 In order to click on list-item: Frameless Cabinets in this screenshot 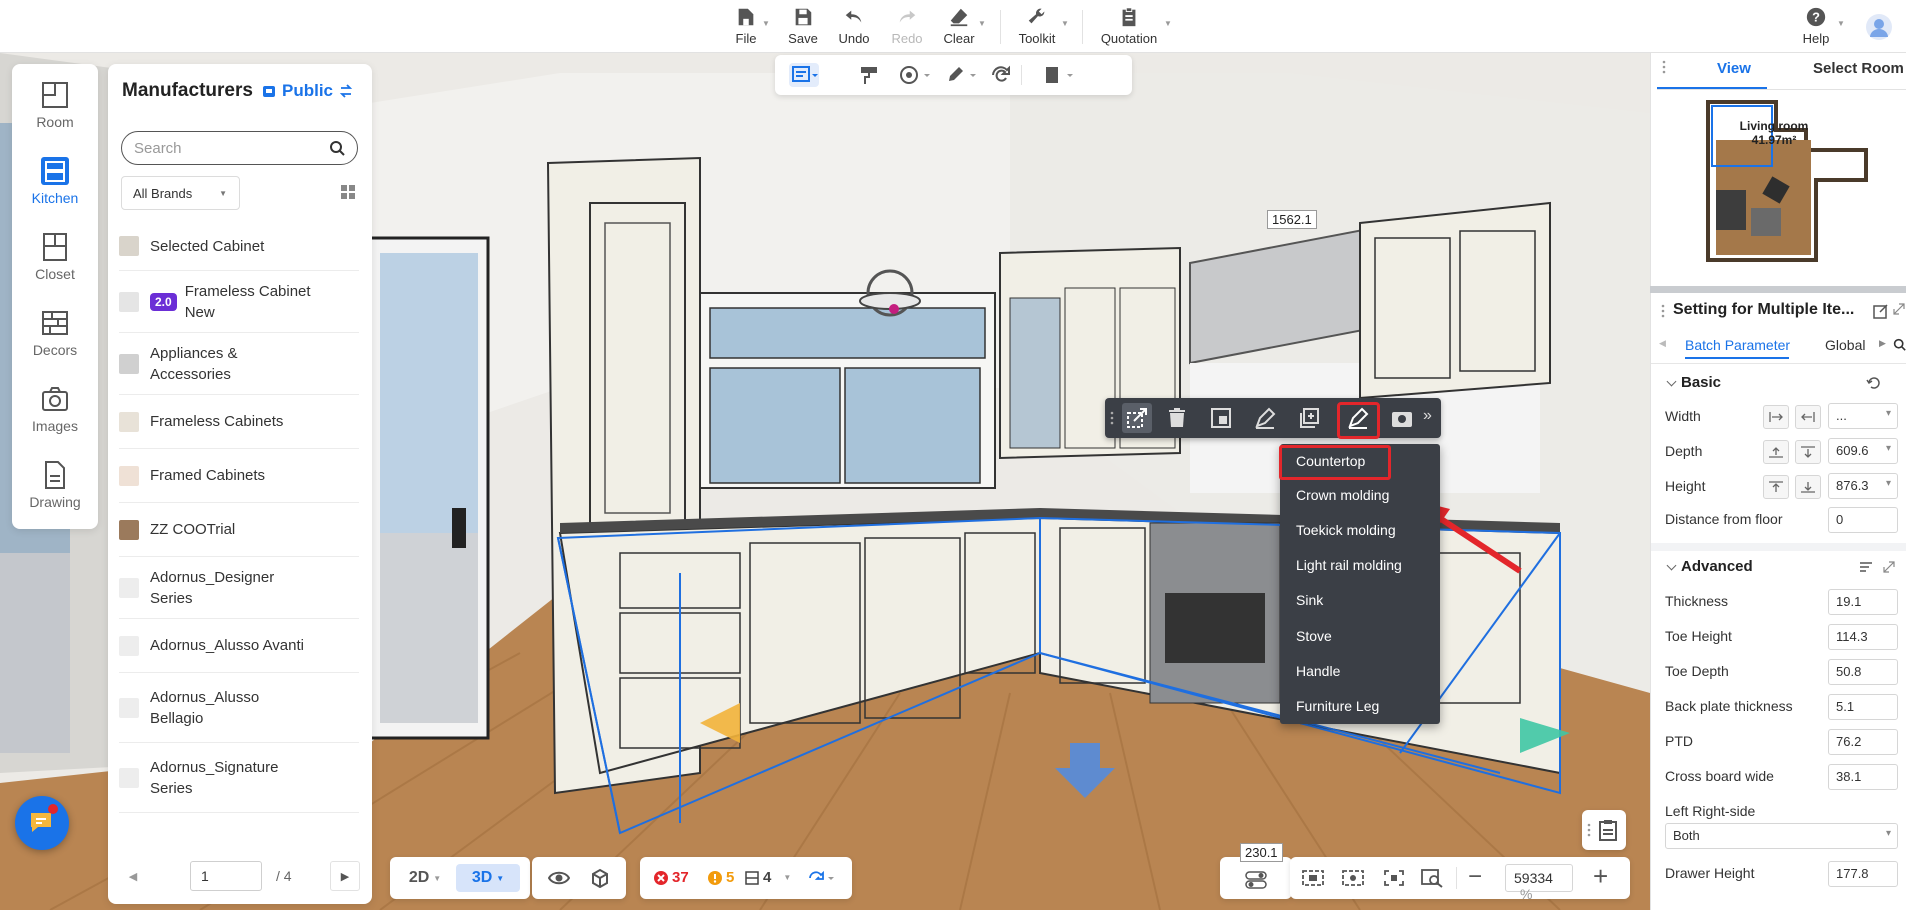, I will do `click(239, 422)`.